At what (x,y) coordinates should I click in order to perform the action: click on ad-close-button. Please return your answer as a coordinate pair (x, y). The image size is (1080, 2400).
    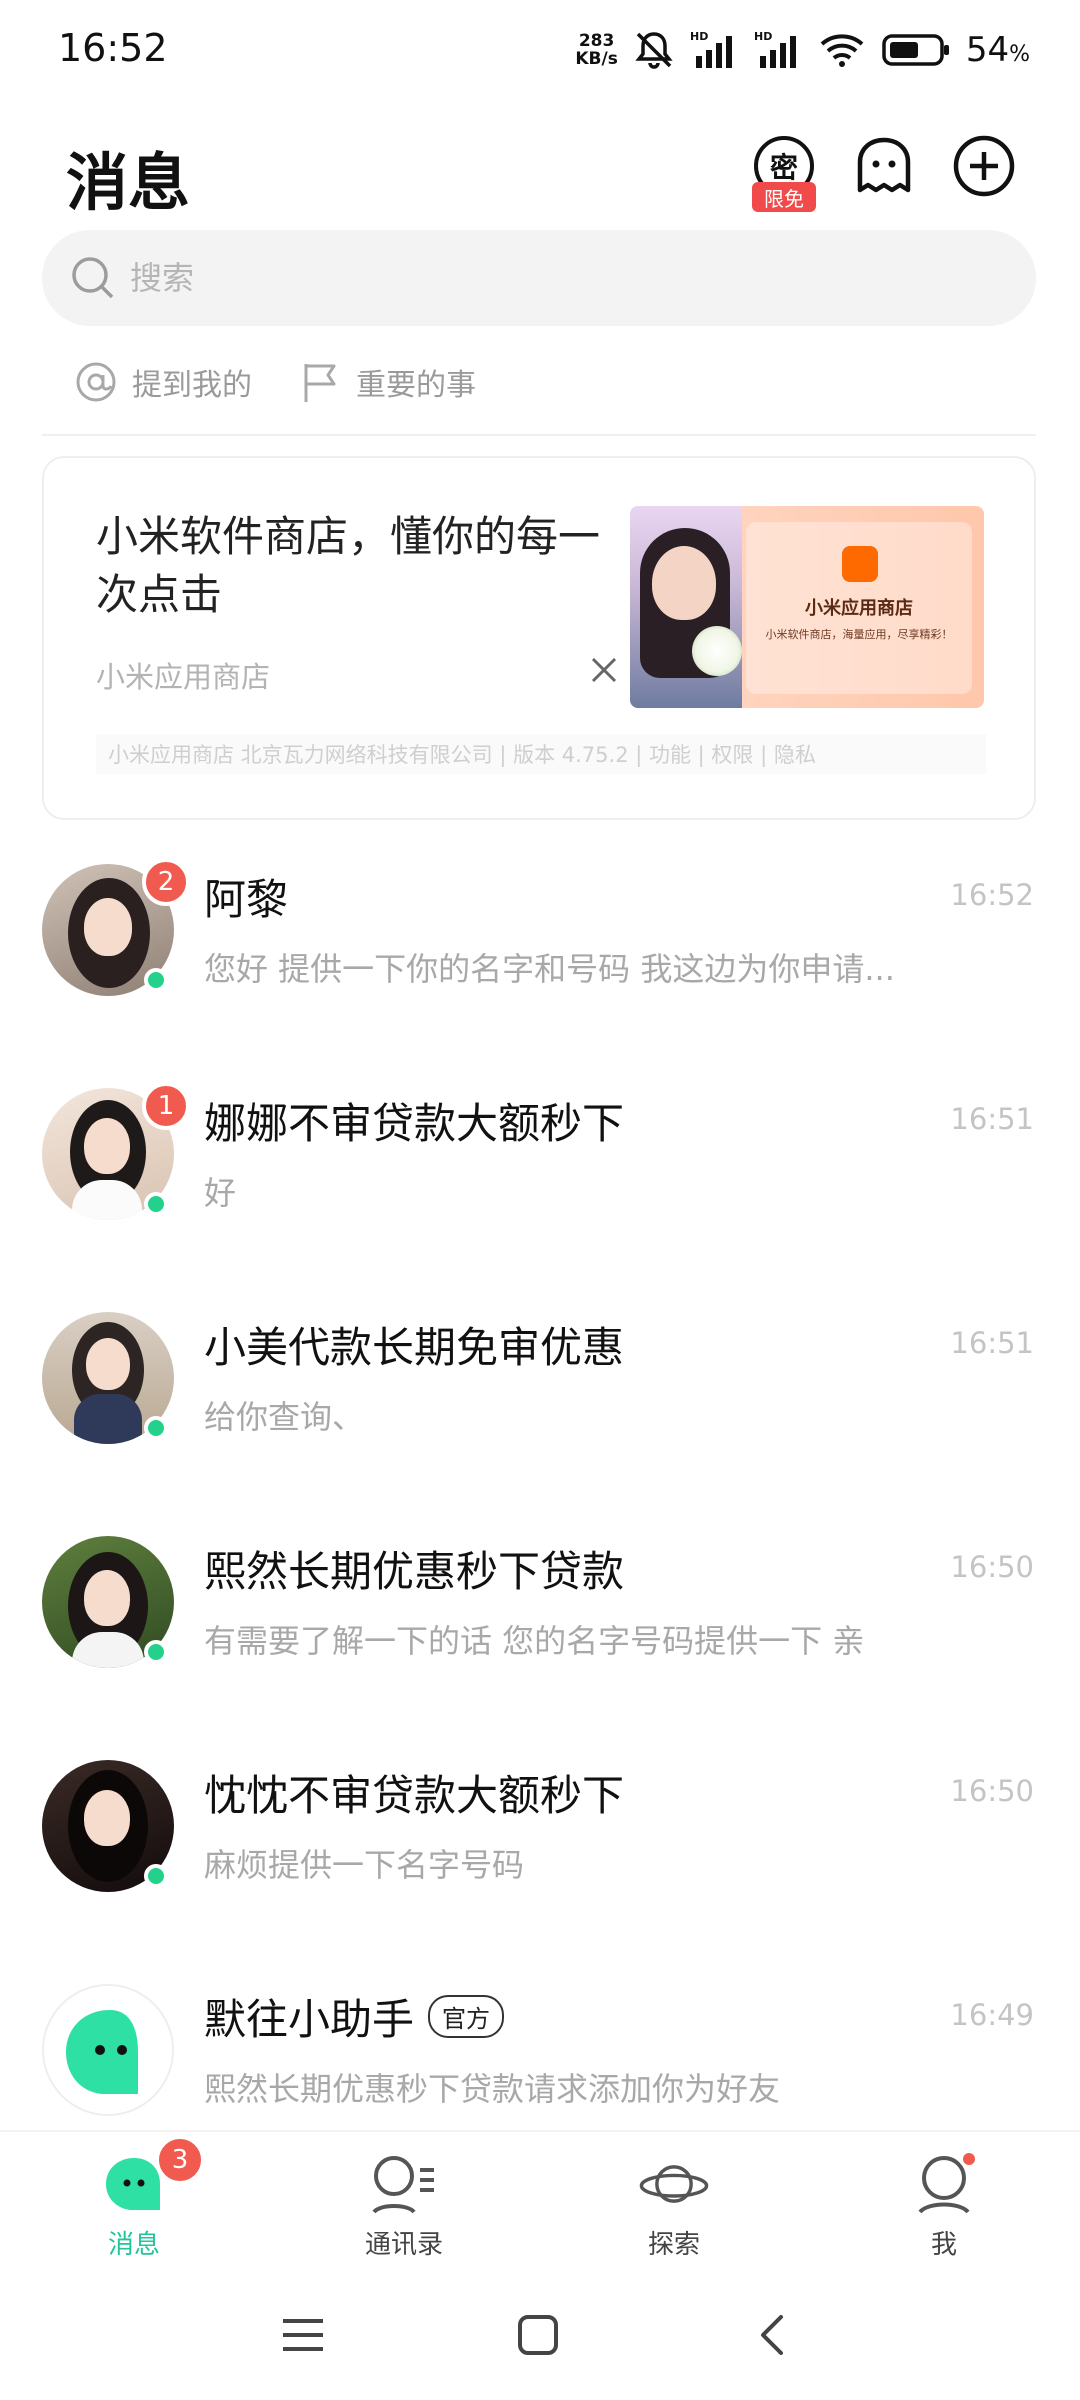
    Looking at the image, I should click on (604, 670).